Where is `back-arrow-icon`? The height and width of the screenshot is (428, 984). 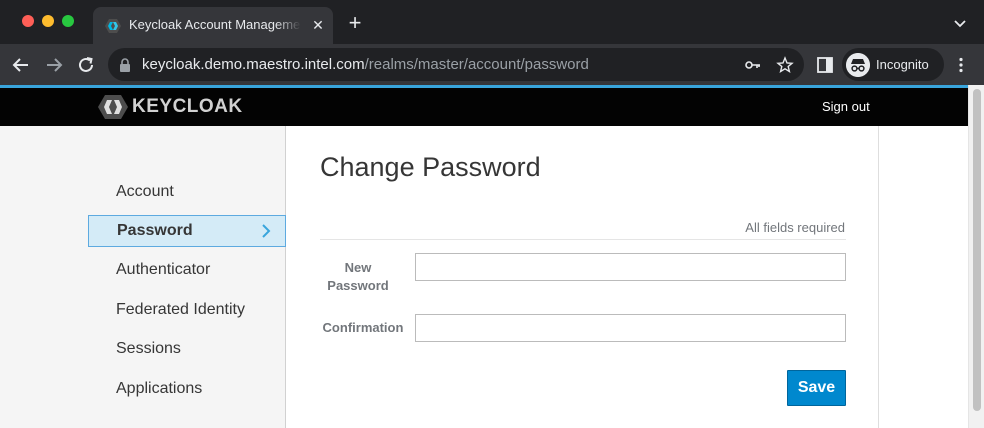
back-arrow-icon is located at coordinates (21, 65).